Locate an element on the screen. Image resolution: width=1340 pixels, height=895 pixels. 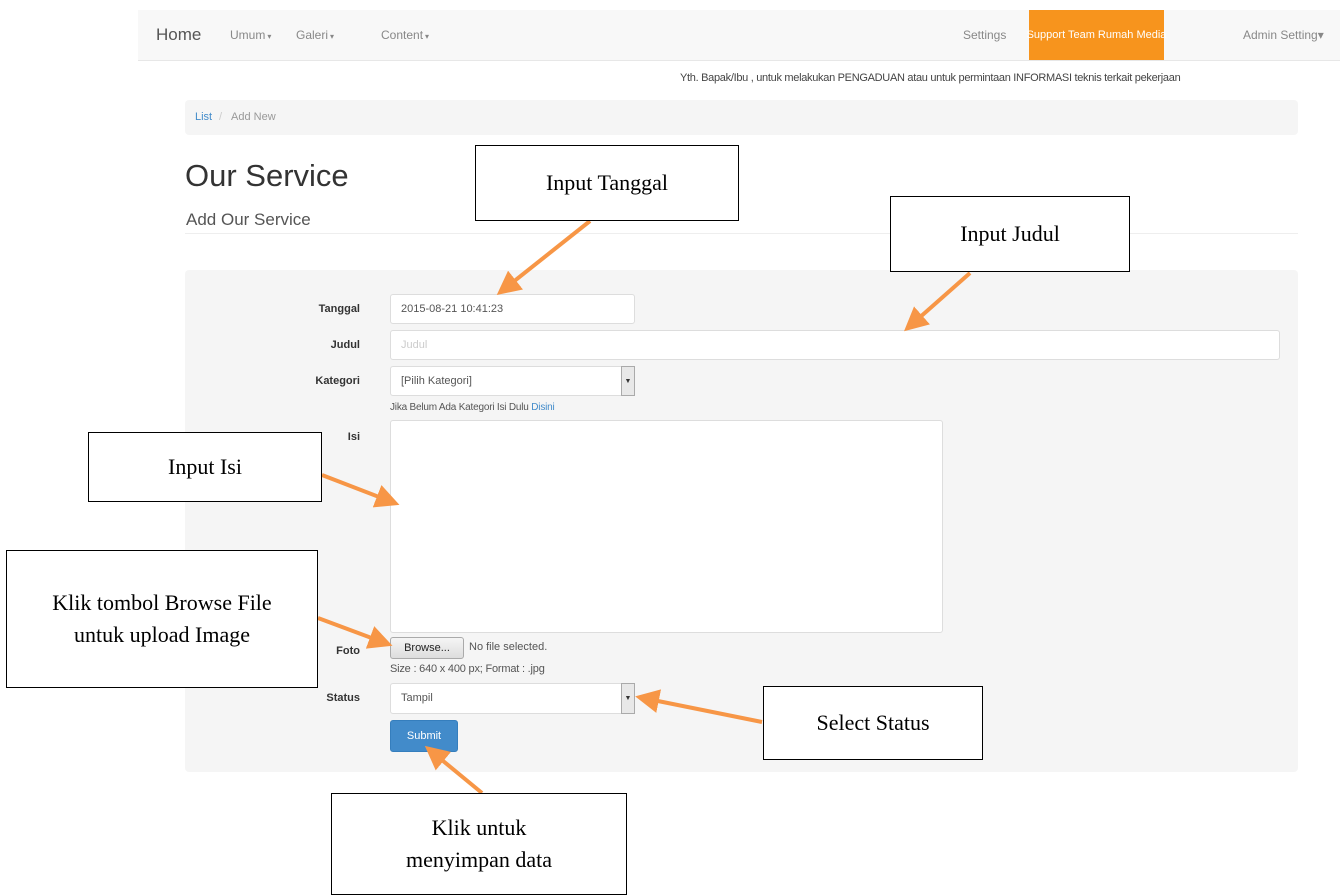
callout-submit: Klik untuk menyimpan data is located at coordinates (479, 844).